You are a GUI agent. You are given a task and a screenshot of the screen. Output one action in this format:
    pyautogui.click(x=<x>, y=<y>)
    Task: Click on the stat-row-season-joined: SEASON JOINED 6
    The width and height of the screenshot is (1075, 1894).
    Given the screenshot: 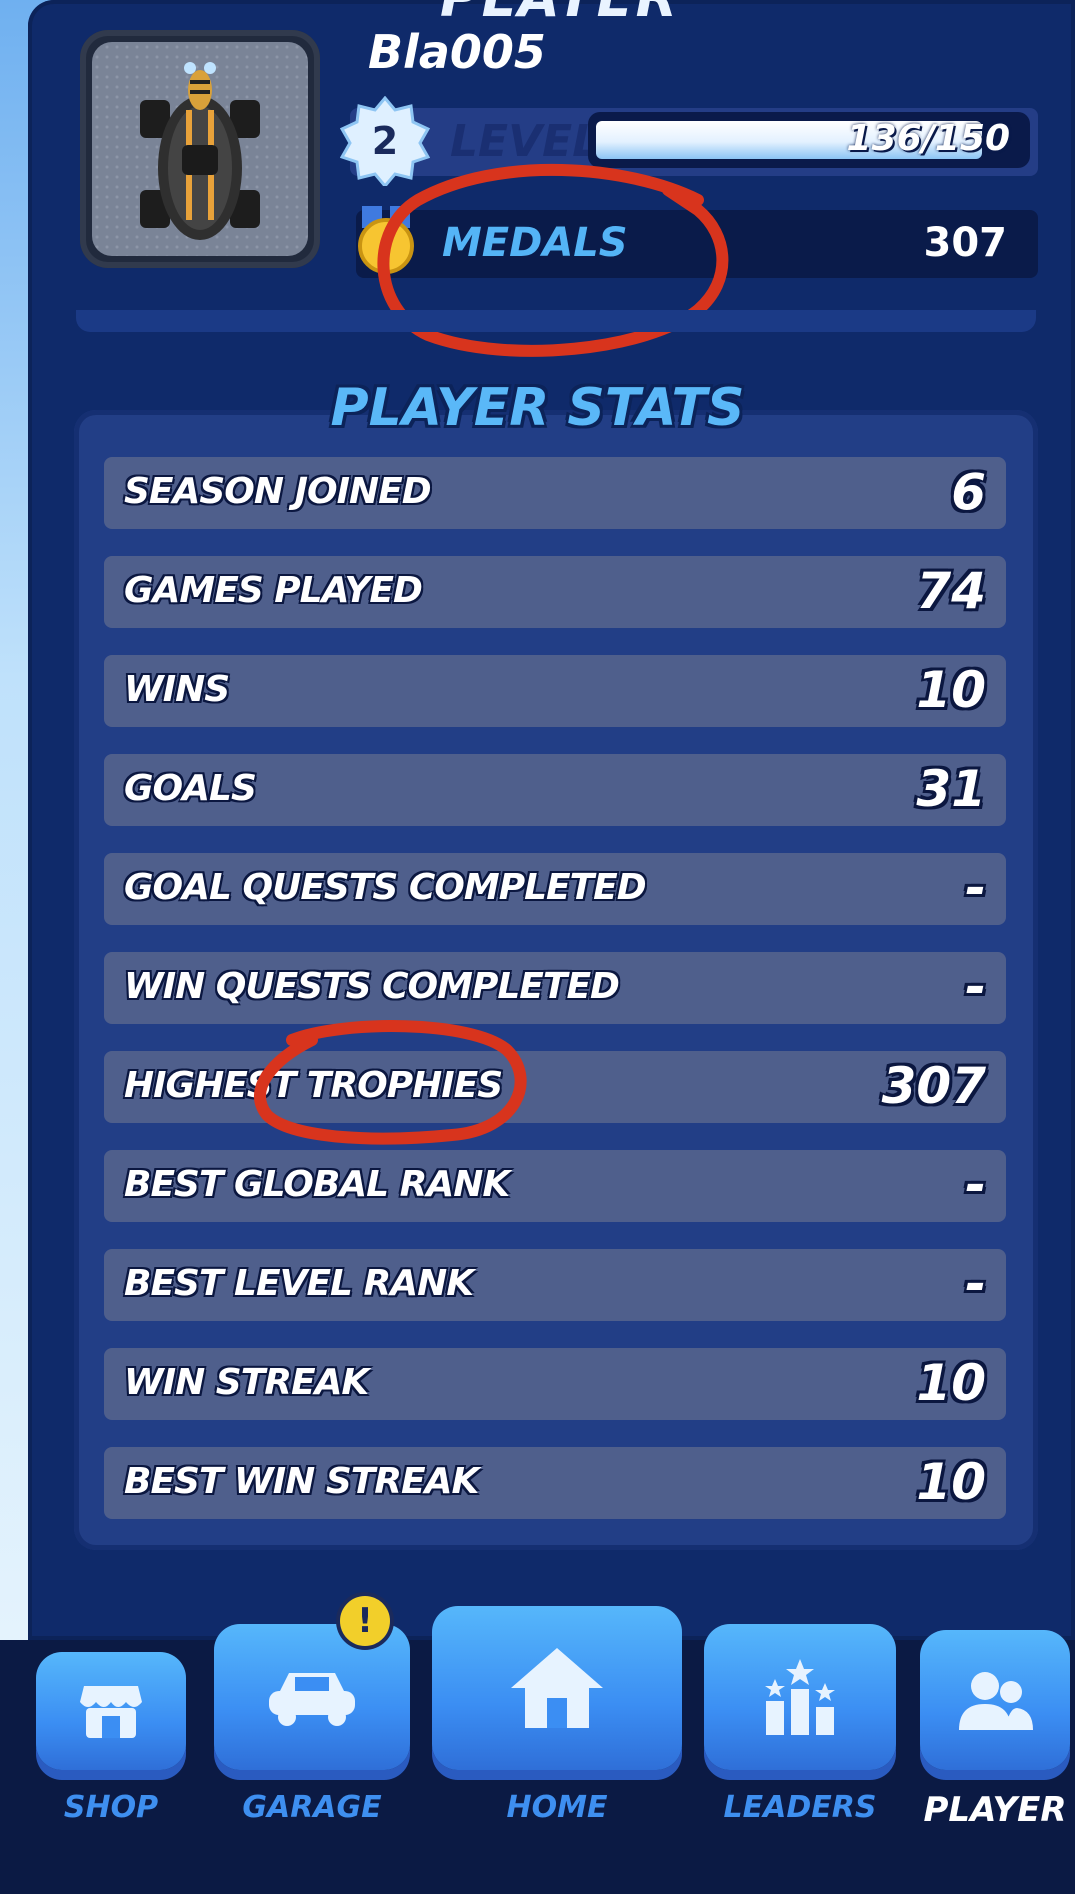 What is the action you would take?
    pyautogui.click(x=555, y=493)
    